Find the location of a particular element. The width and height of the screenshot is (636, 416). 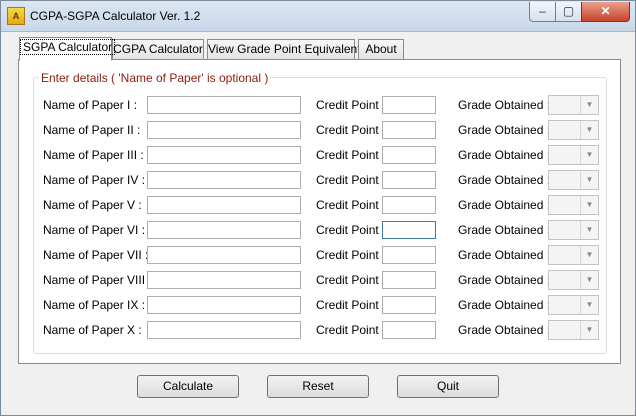

minimize-button: ‒ is located at coordinates (542, 12).